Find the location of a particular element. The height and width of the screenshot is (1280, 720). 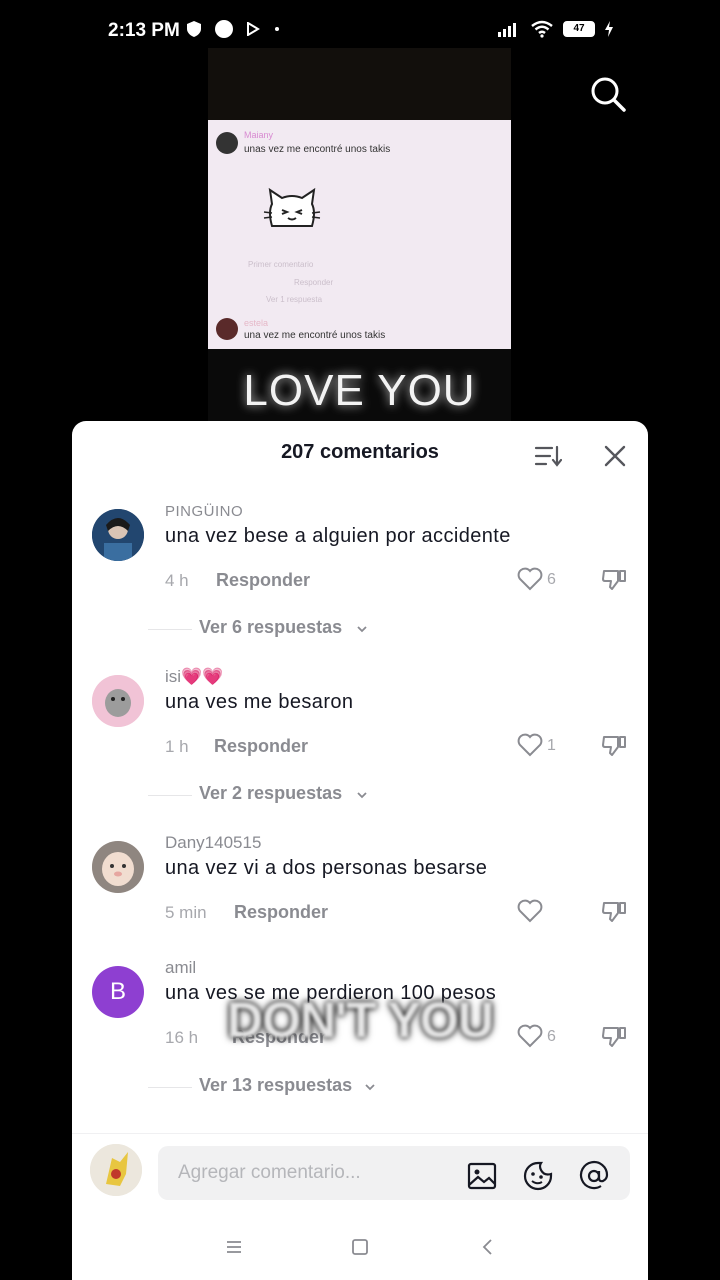

comment-time: 4 h is located at coordinates (177, 580).